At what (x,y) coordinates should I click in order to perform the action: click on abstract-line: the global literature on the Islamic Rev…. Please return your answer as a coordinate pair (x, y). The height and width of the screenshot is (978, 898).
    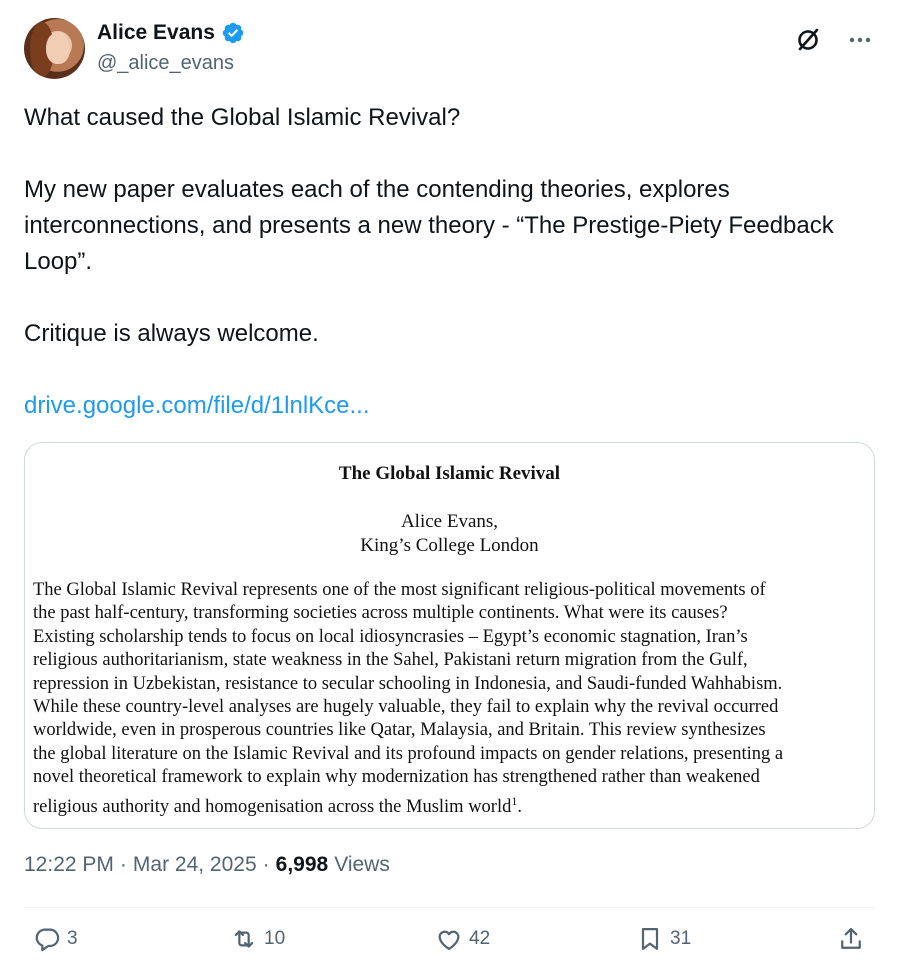
    Looking at the image, I should click on (408, 753).